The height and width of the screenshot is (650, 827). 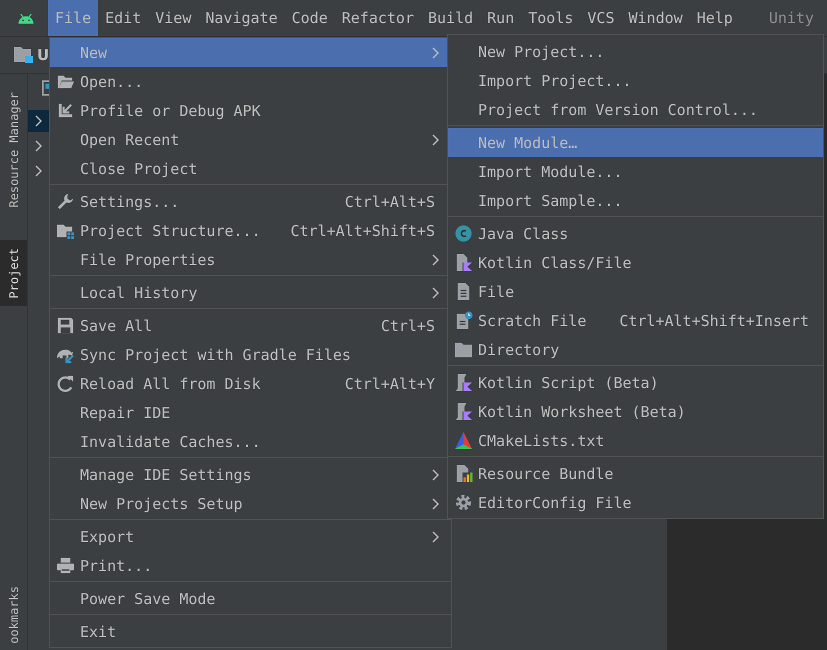 What do you see at coordinates (250, 412) in the screenshot?
I see `menu-entry: Repair IDE` at bounding box center [250, 412].